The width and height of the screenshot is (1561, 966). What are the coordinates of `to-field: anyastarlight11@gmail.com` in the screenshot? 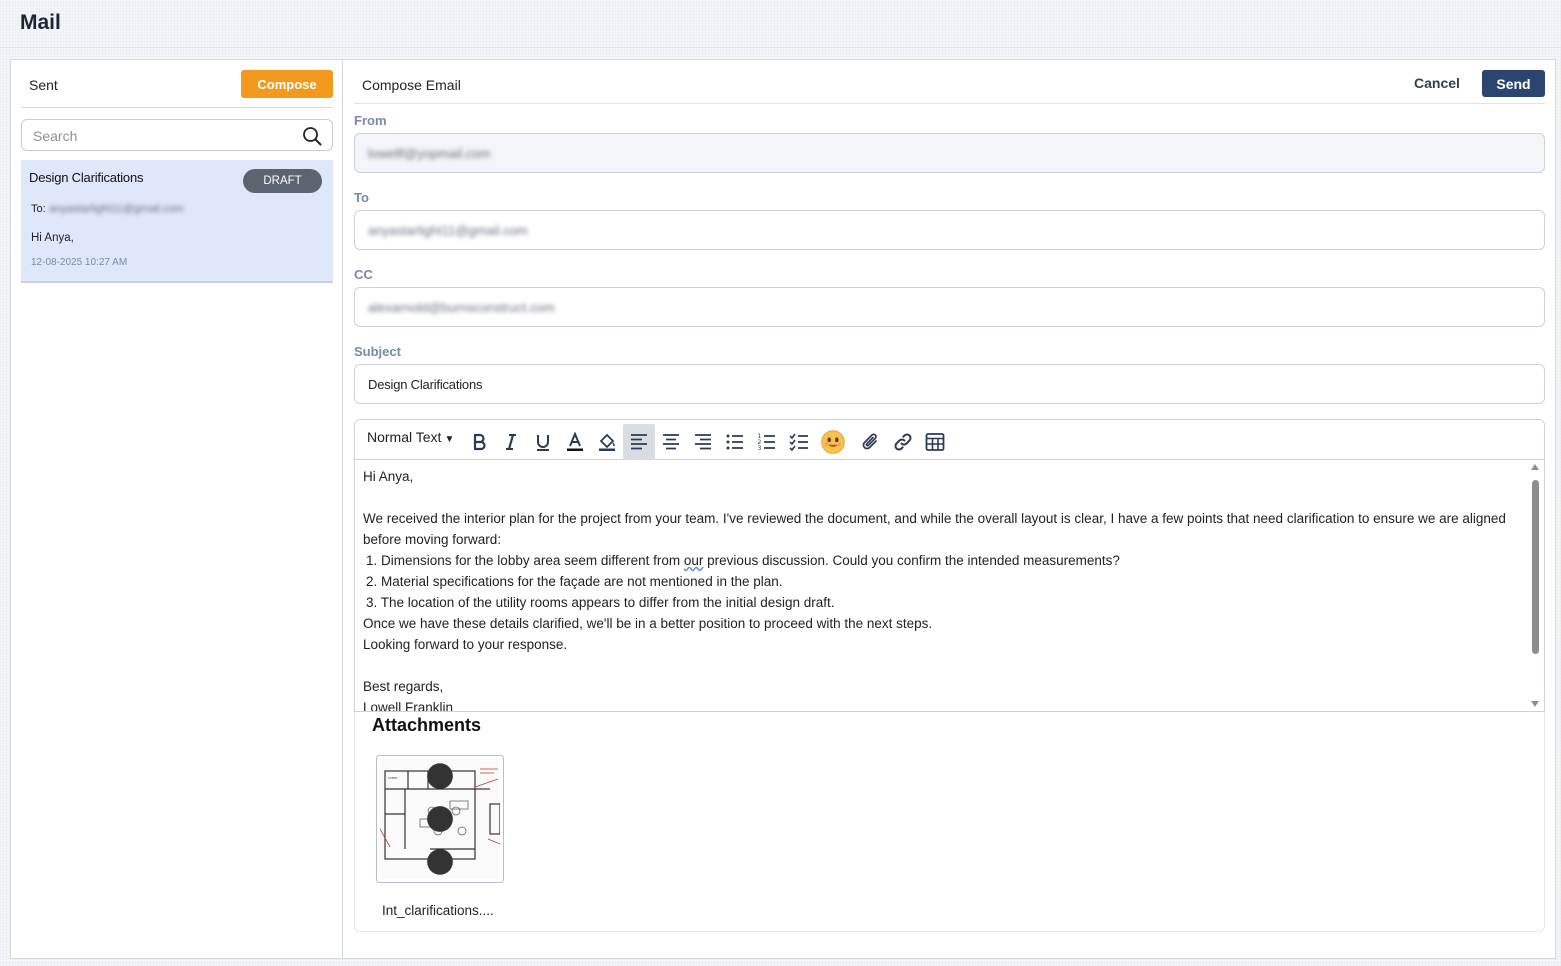 It's located at (949, 230).